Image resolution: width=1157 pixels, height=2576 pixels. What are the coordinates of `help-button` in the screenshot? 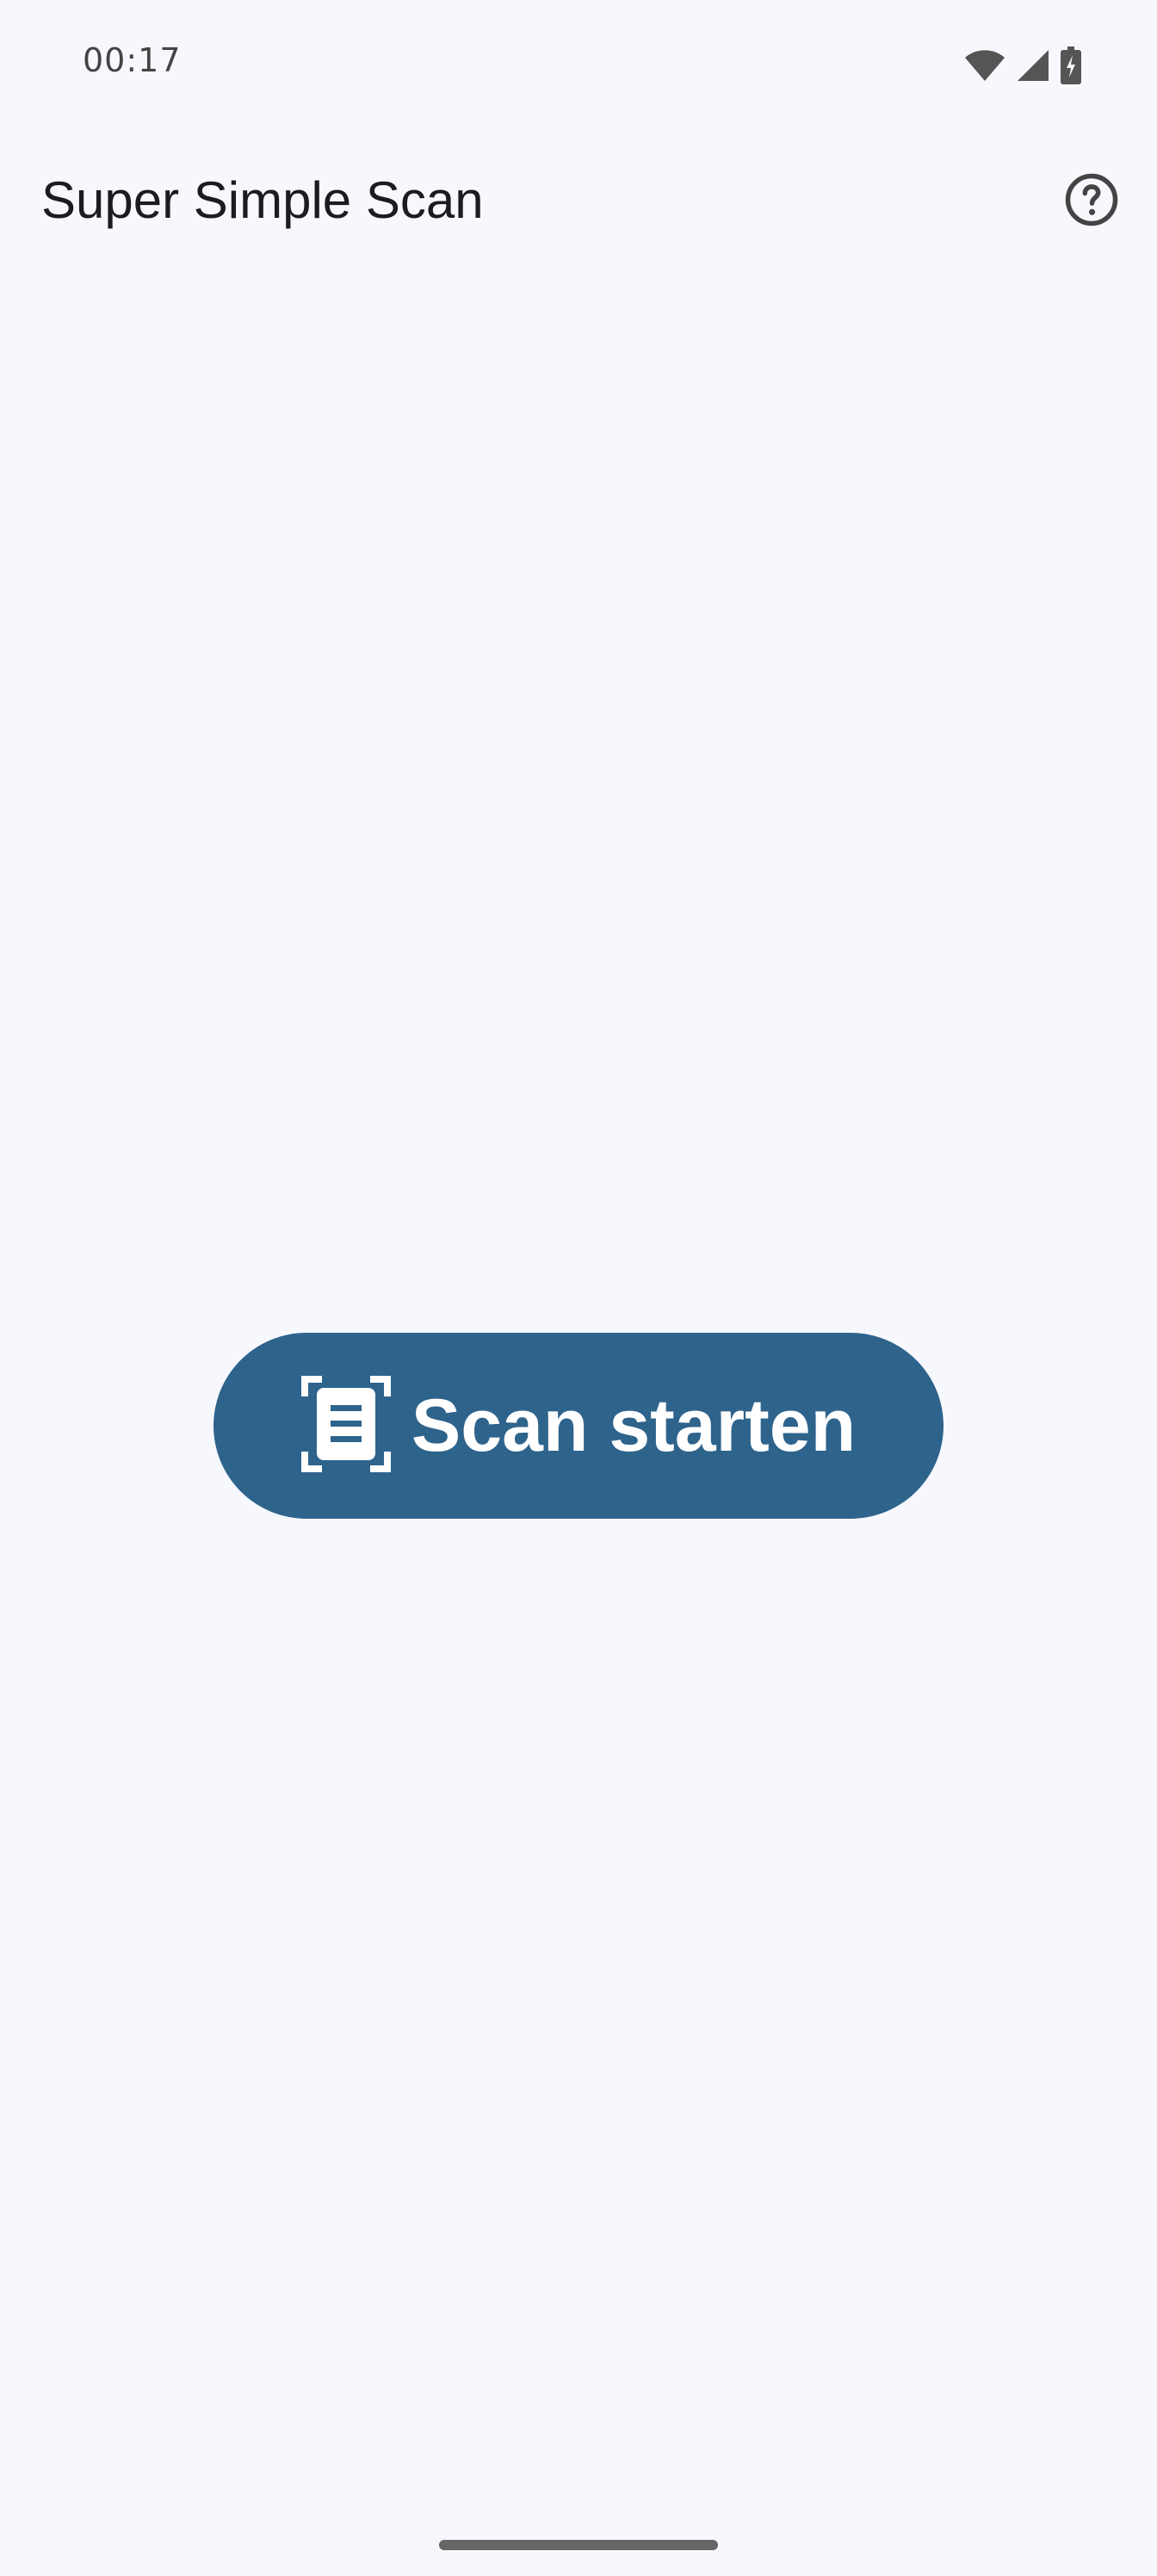 It's located at (1091, 202).